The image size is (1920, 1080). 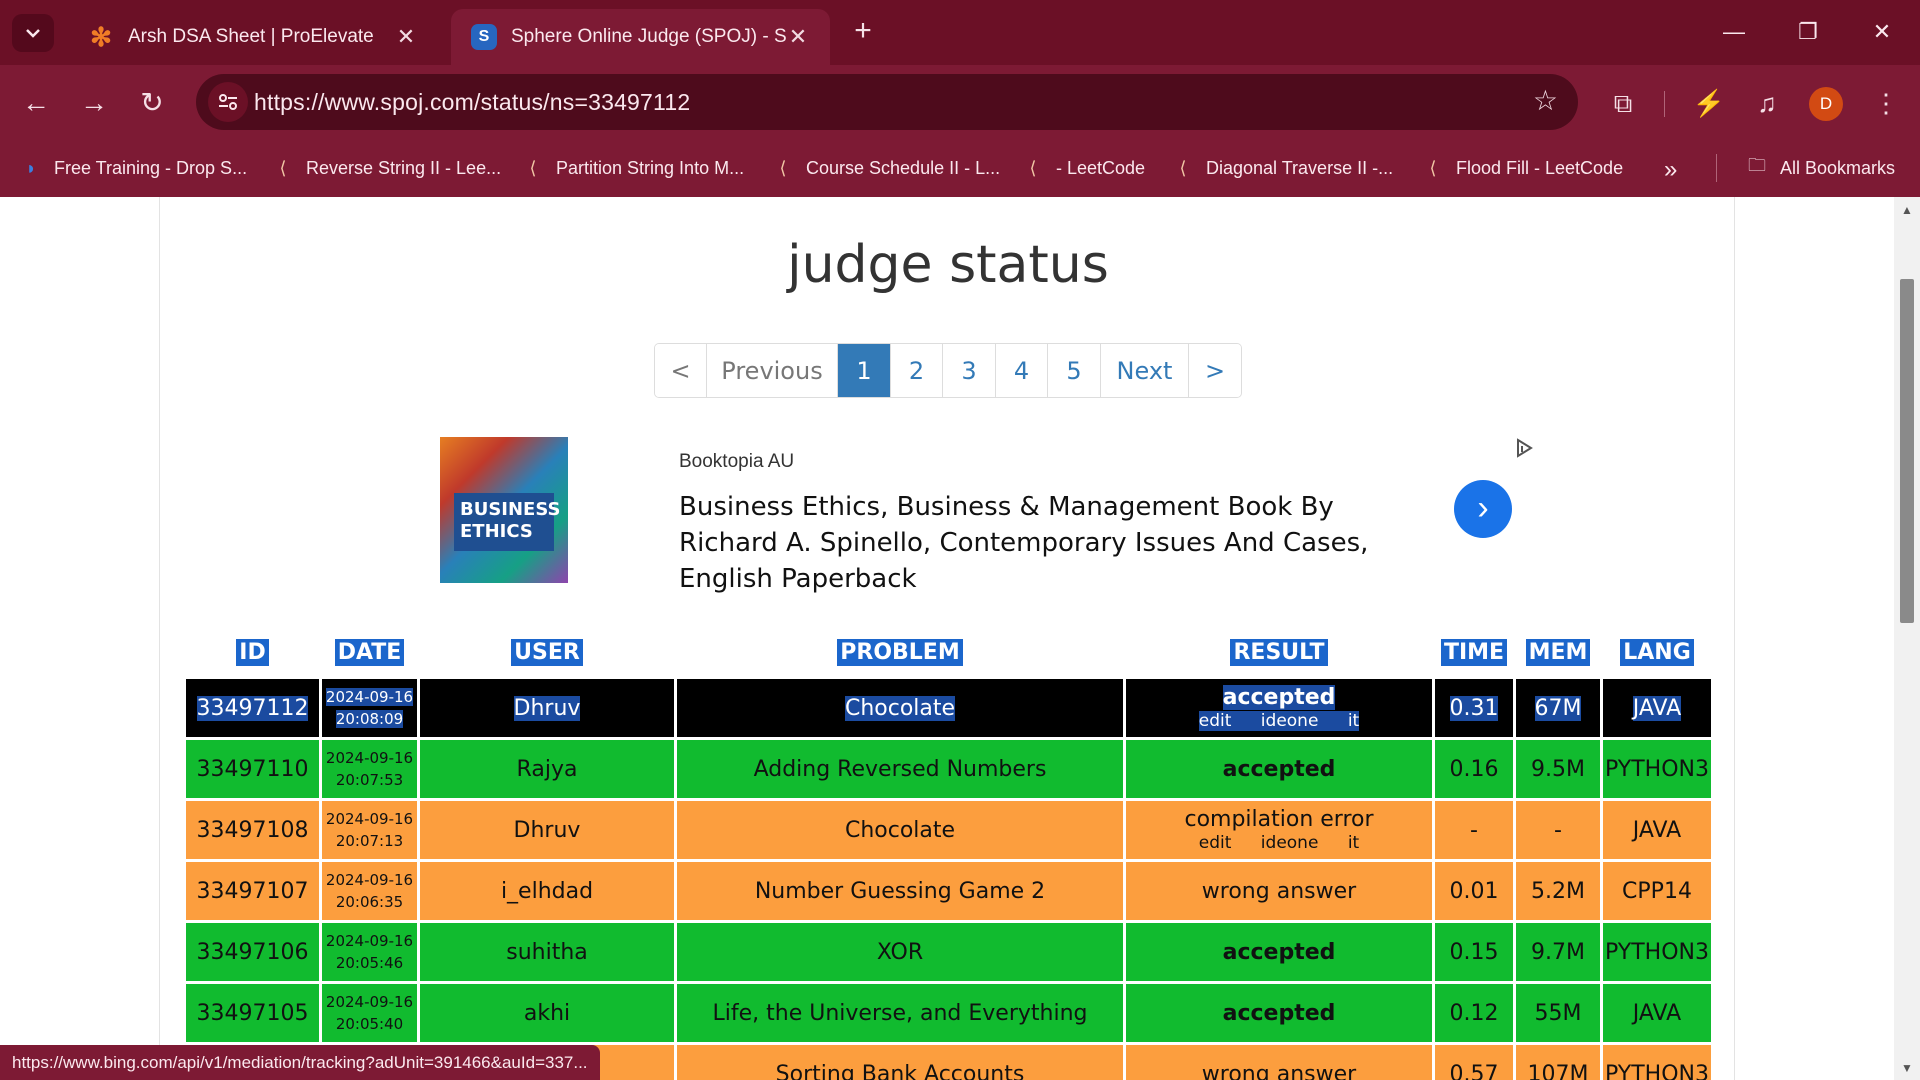 I want to click on tab-title: Sphere Online Judge (SPOJ) - Stat, so click(x=648, y=36).